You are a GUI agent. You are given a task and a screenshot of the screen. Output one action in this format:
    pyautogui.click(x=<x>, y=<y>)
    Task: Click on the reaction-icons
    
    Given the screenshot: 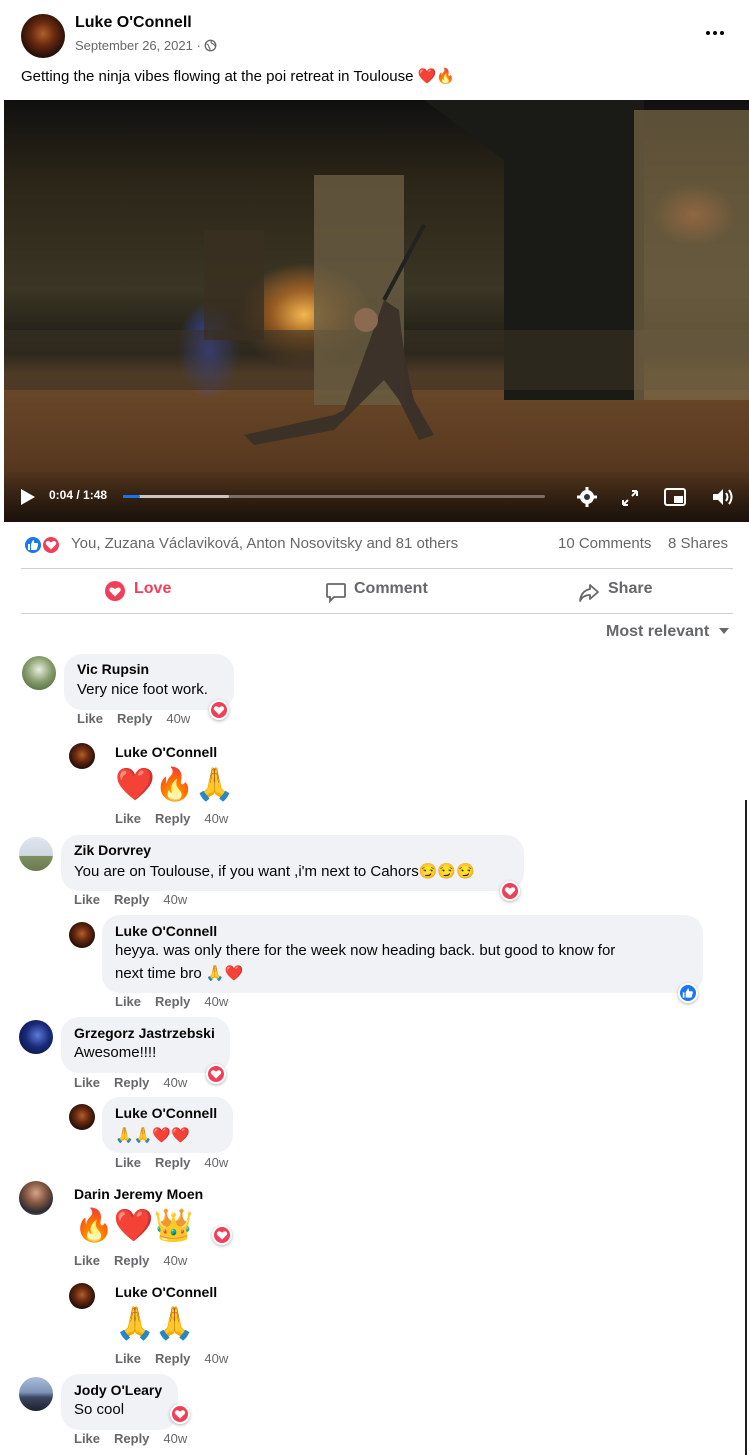 What is the action you would take?
    pyautogui.click(x=44, y=545)
    